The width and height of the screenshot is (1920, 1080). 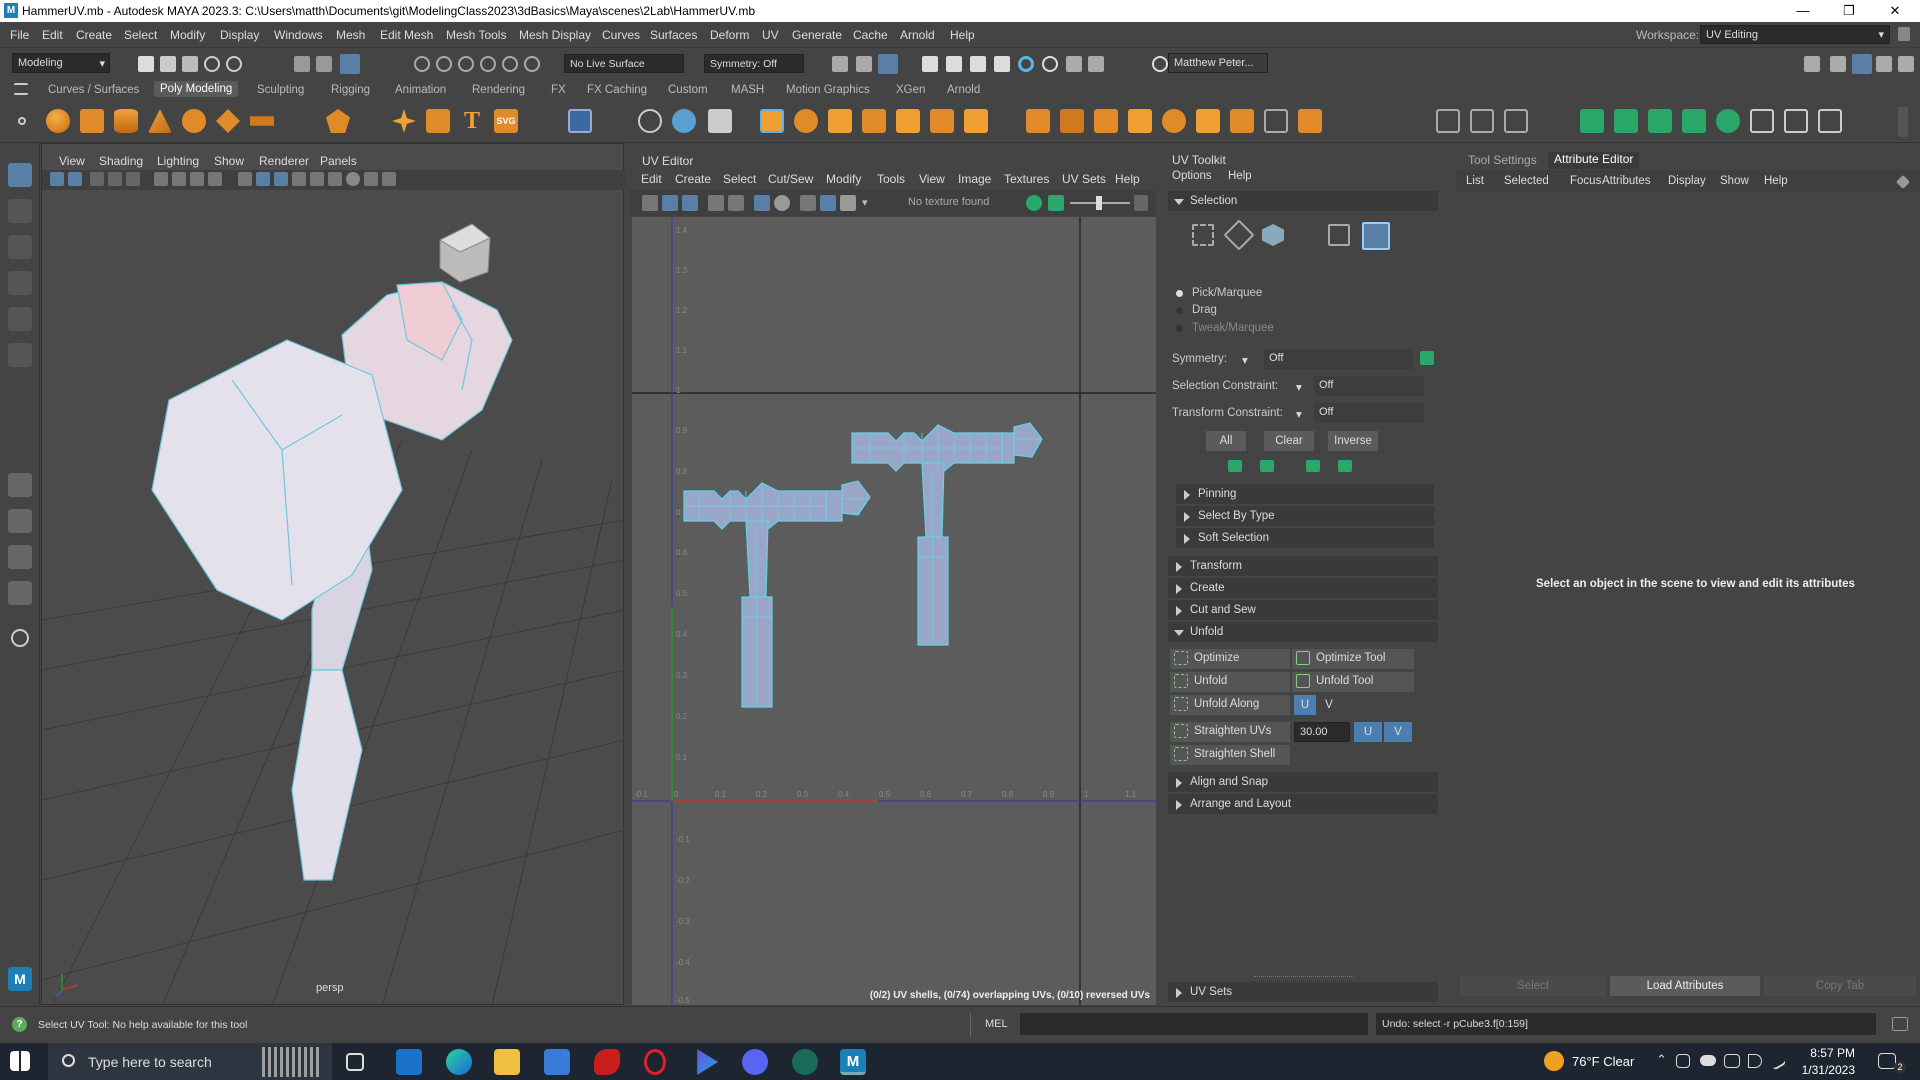 What do you see at coordinates (1862, 64) in the screenshot?
I see `attribute-editor-toggle-icon` at bounding box center [1862, 64].